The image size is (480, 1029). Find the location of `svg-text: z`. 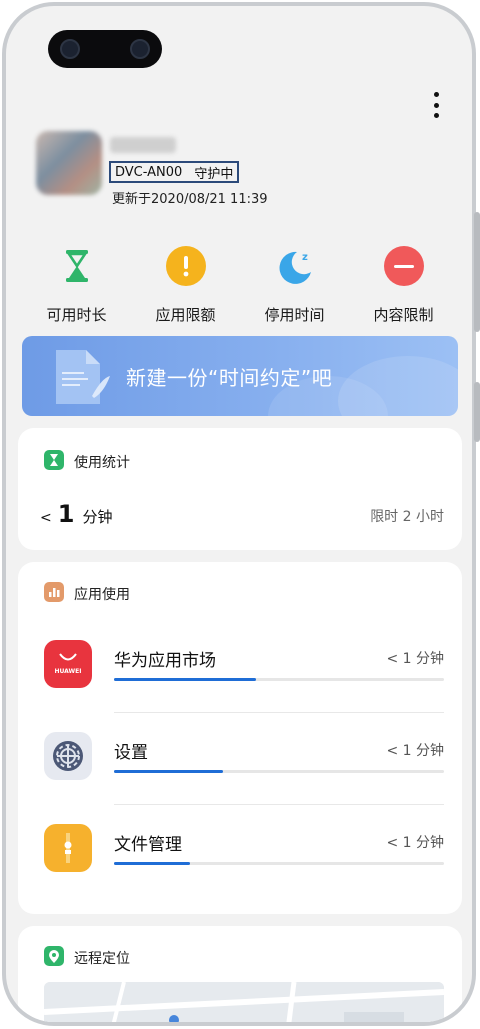

svg-text: z is located at coordinates (305, 257).